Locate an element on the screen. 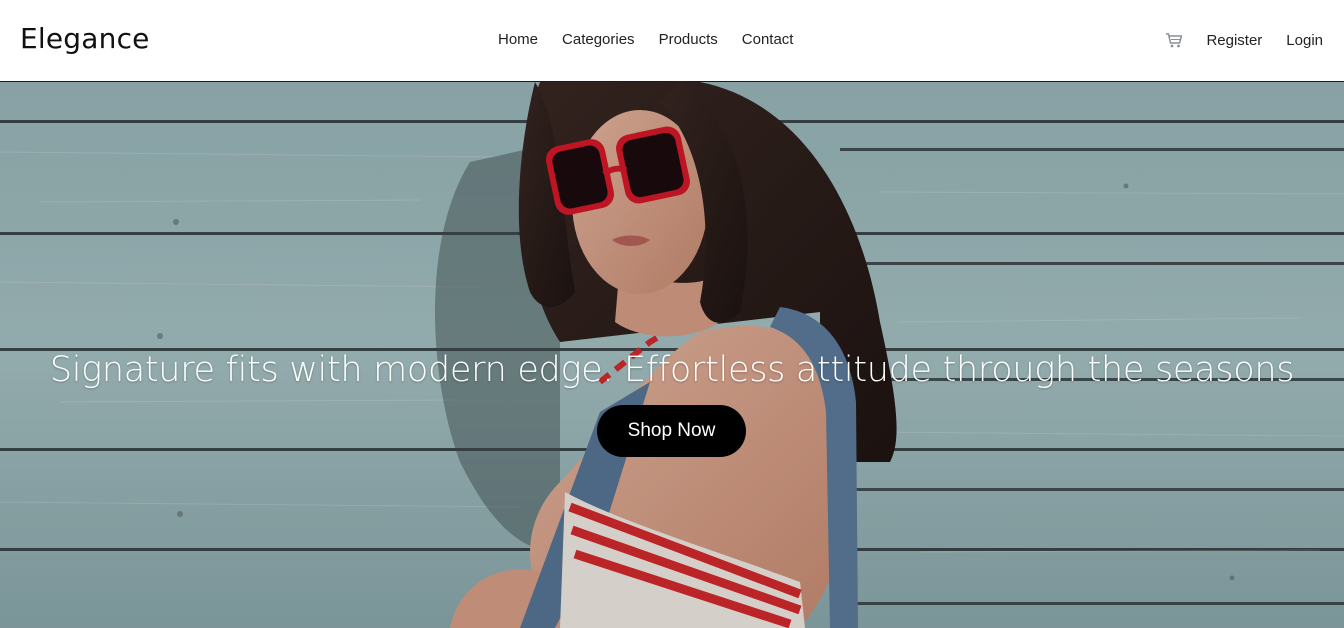 The height and width of the screenshot is (628, 1344). login-link: Login is located at coordinates (1304, 40).